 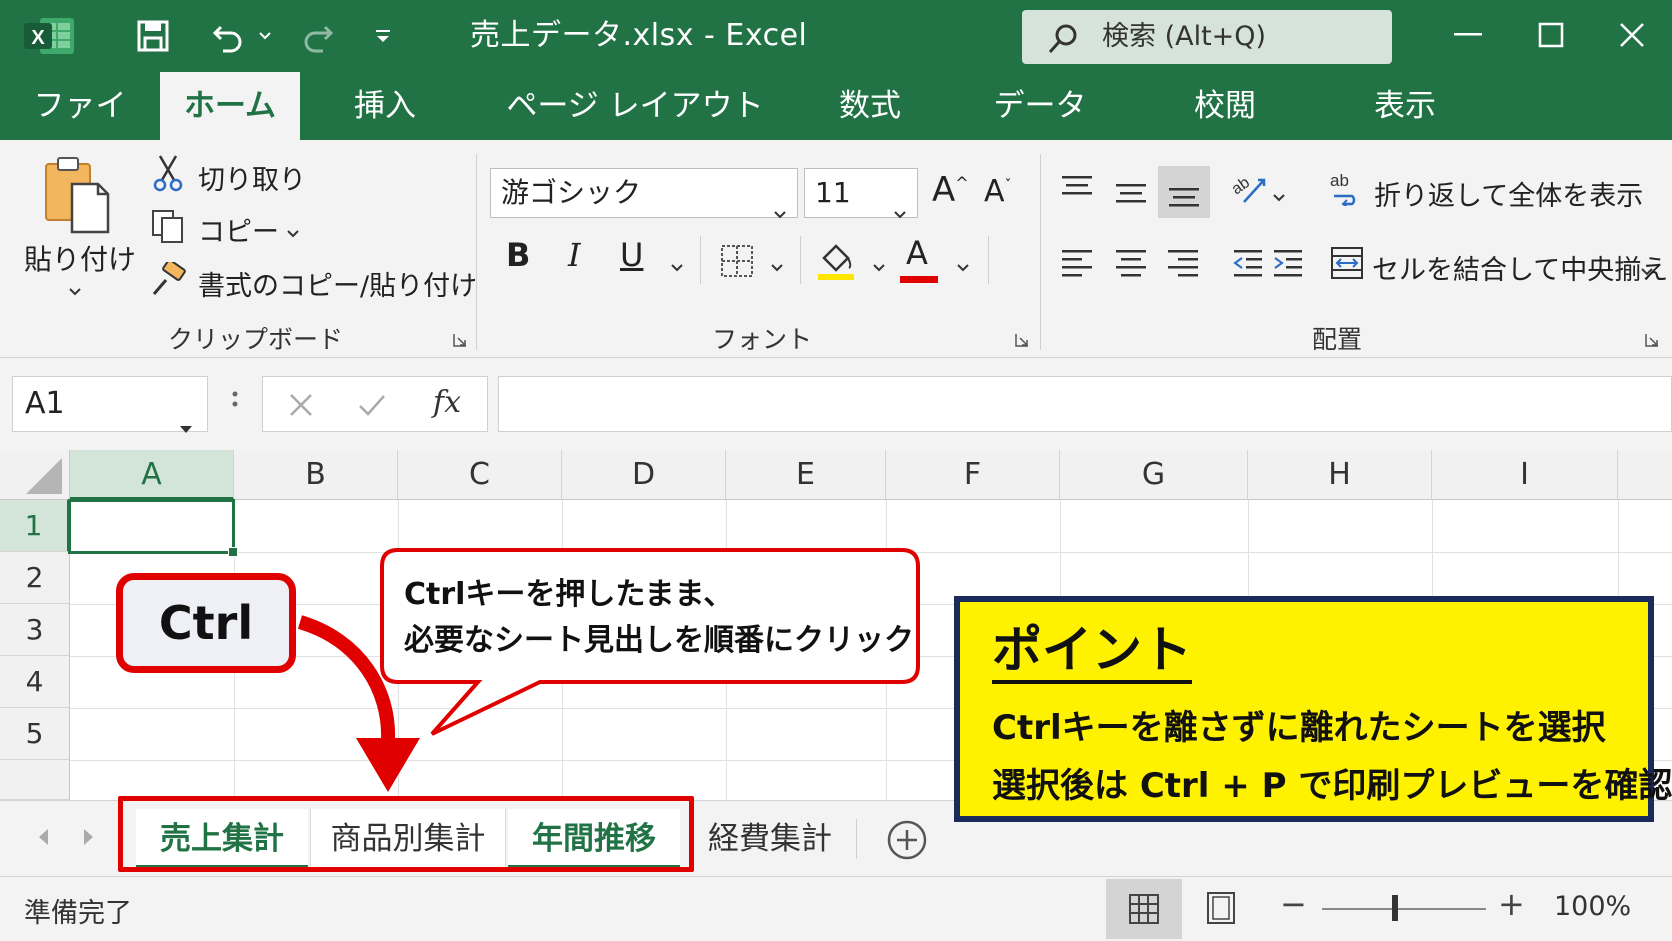 What do you see at coordinates (659, 640) in the screenshot?
I see `bubble-line-2: 必要なシート見出しを順番にクリック` at bounding box center [659, 640].